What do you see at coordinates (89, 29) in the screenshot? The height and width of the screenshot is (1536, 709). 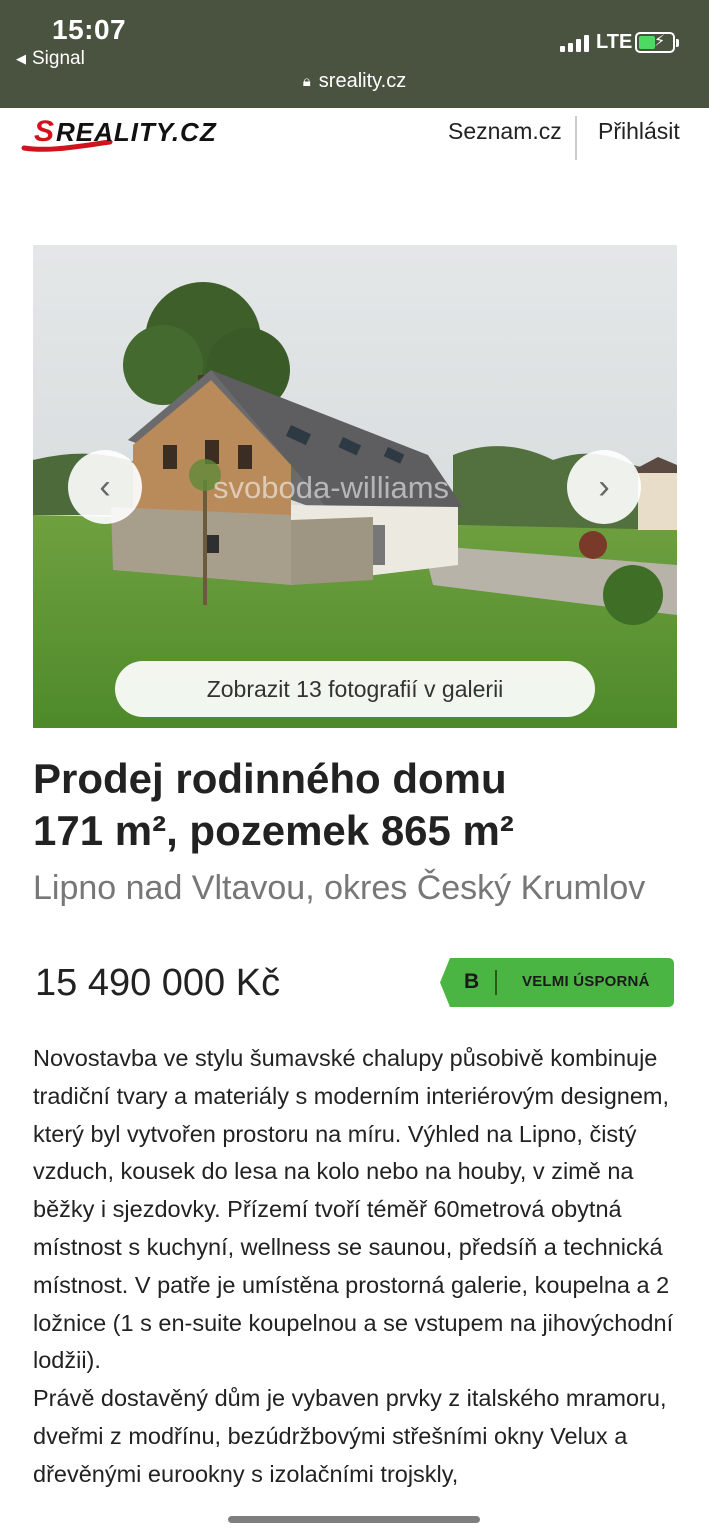 I see `clock: 15:07` at bounding box center [89, 29].